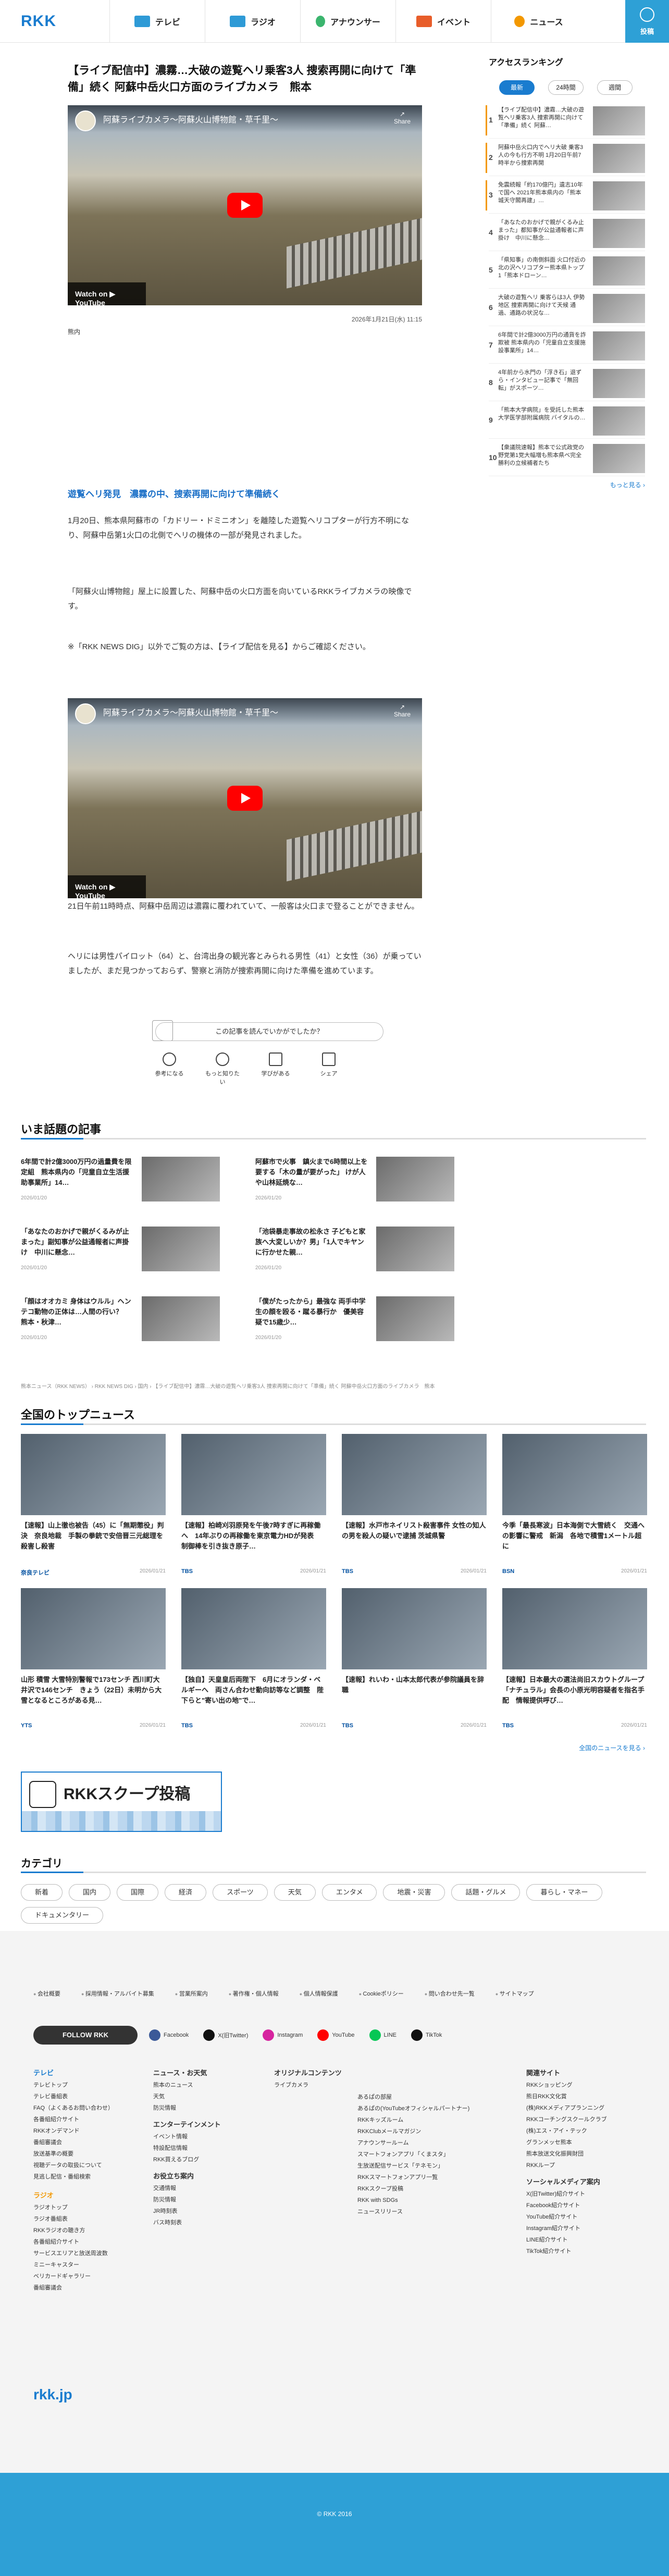 This screenshot has height=2576, width=669. What do you see at coordinates (586, 2108) in the screenshot?
I see `footer-link: (株)RKKメディアプランニング` at bounding box center [586, 2108].